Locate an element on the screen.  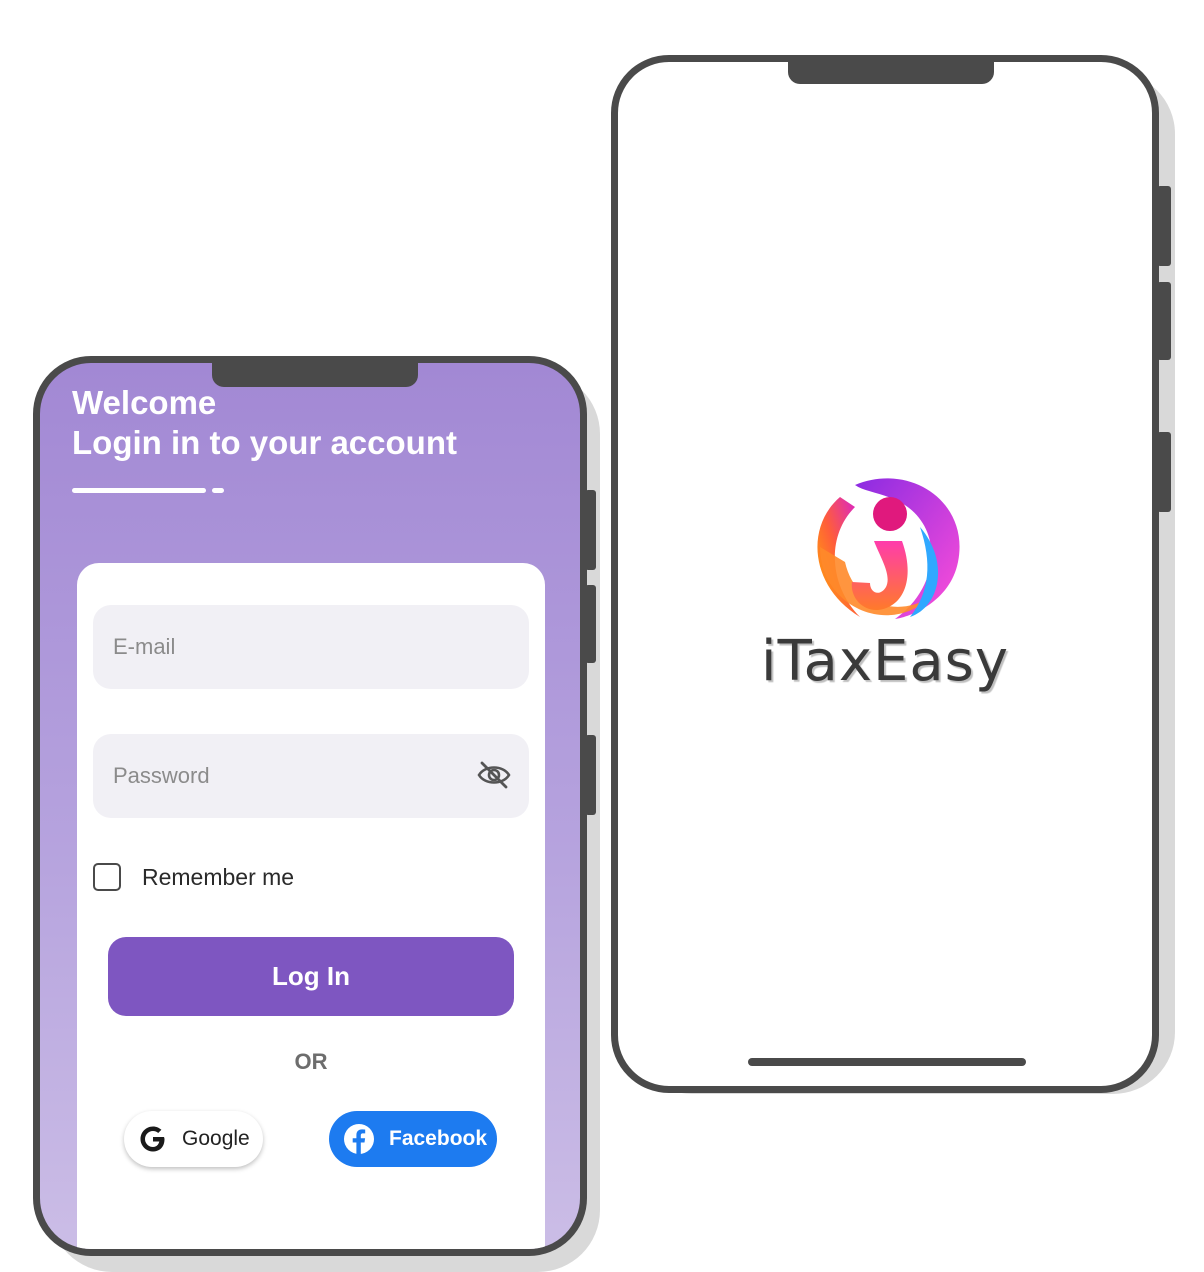
email-field-container is located at coordinates (311, 647).